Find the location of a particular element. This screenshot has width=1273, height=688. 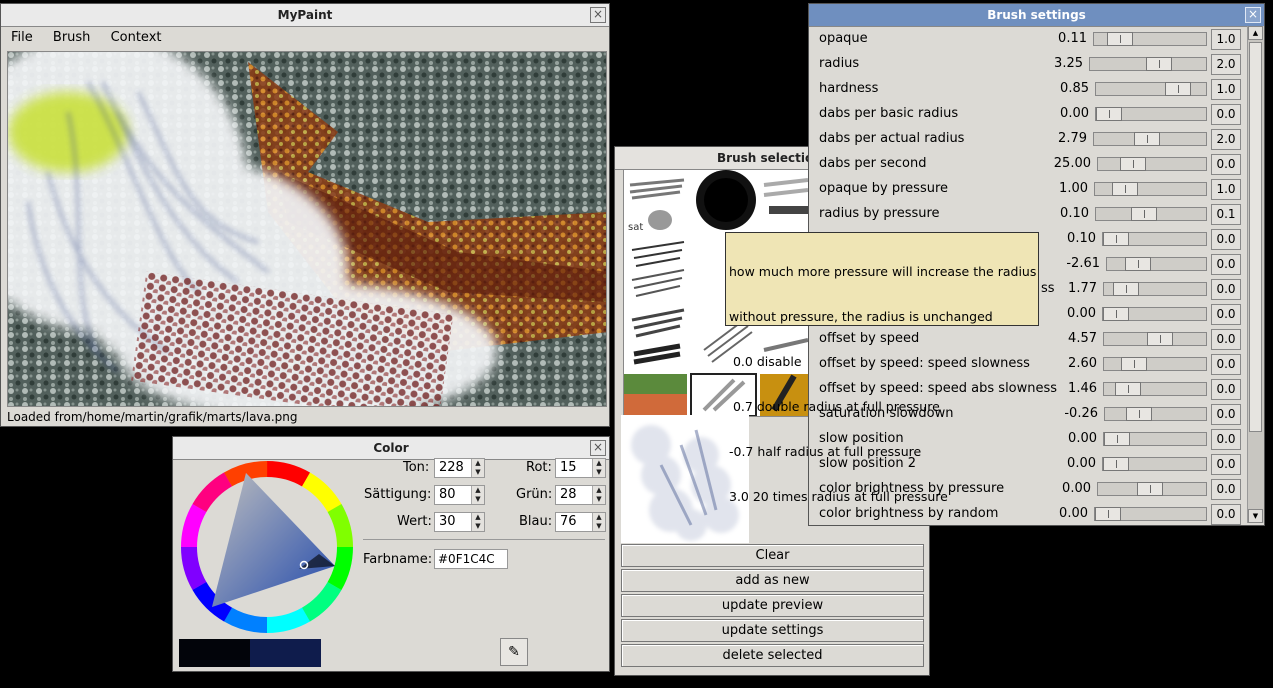

menu-brush: Brush is located at coordinates (72, 38).